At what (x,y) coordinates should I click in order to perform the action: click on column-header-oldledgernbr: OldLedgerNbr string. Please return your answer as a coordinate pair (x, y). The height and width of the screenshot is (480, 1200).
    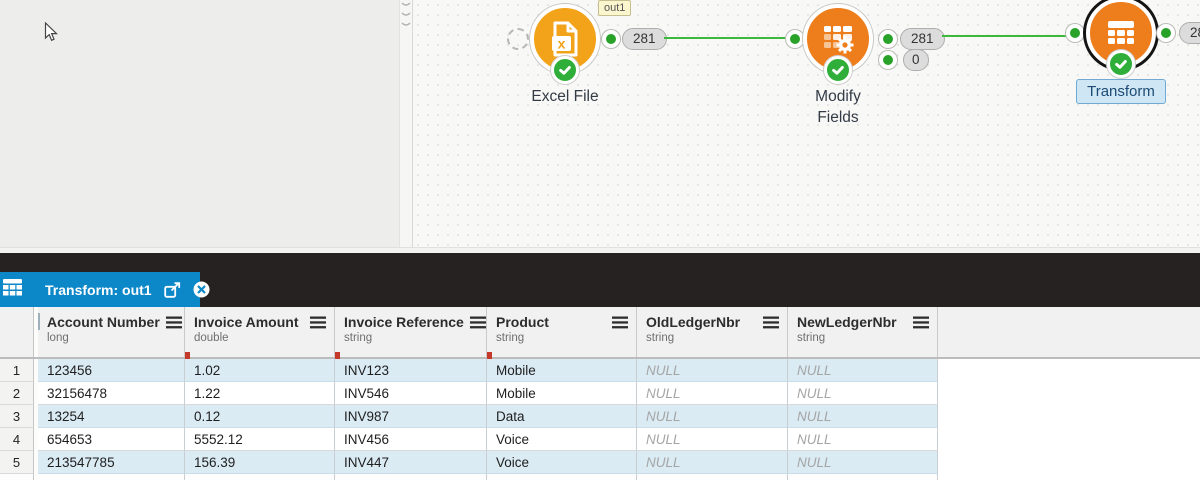
    Looking at the image, I should click on (712, 332).